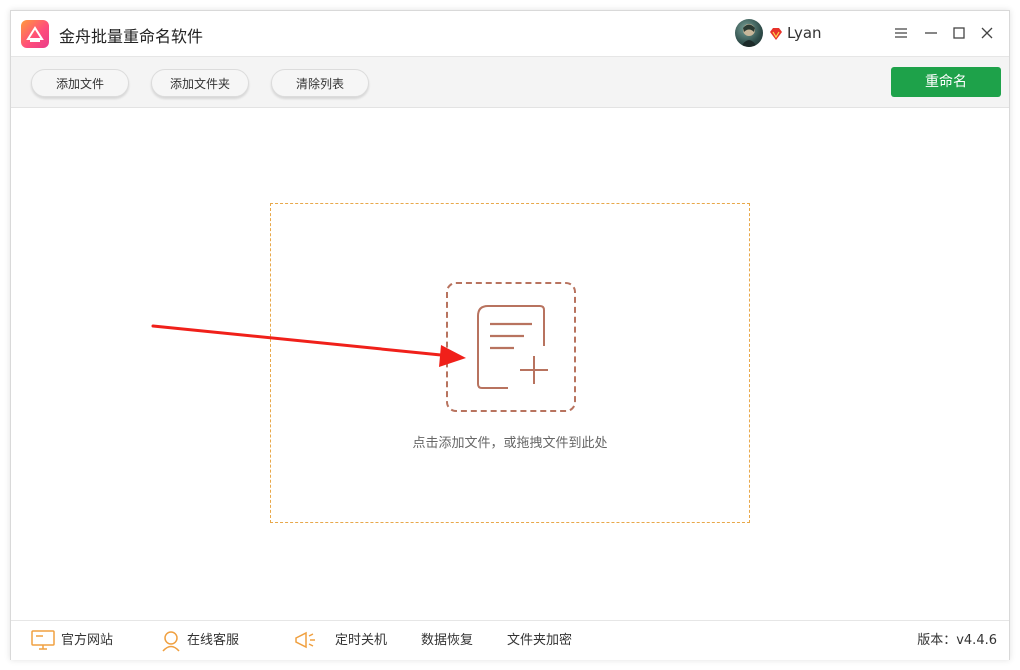 The height and width of the screenshot is (670, 1020). What do you see at coordinates (957, 640) in the screenshot?
I see `version-label: 版本：v4.4.6` at bounding box center [957, 640].